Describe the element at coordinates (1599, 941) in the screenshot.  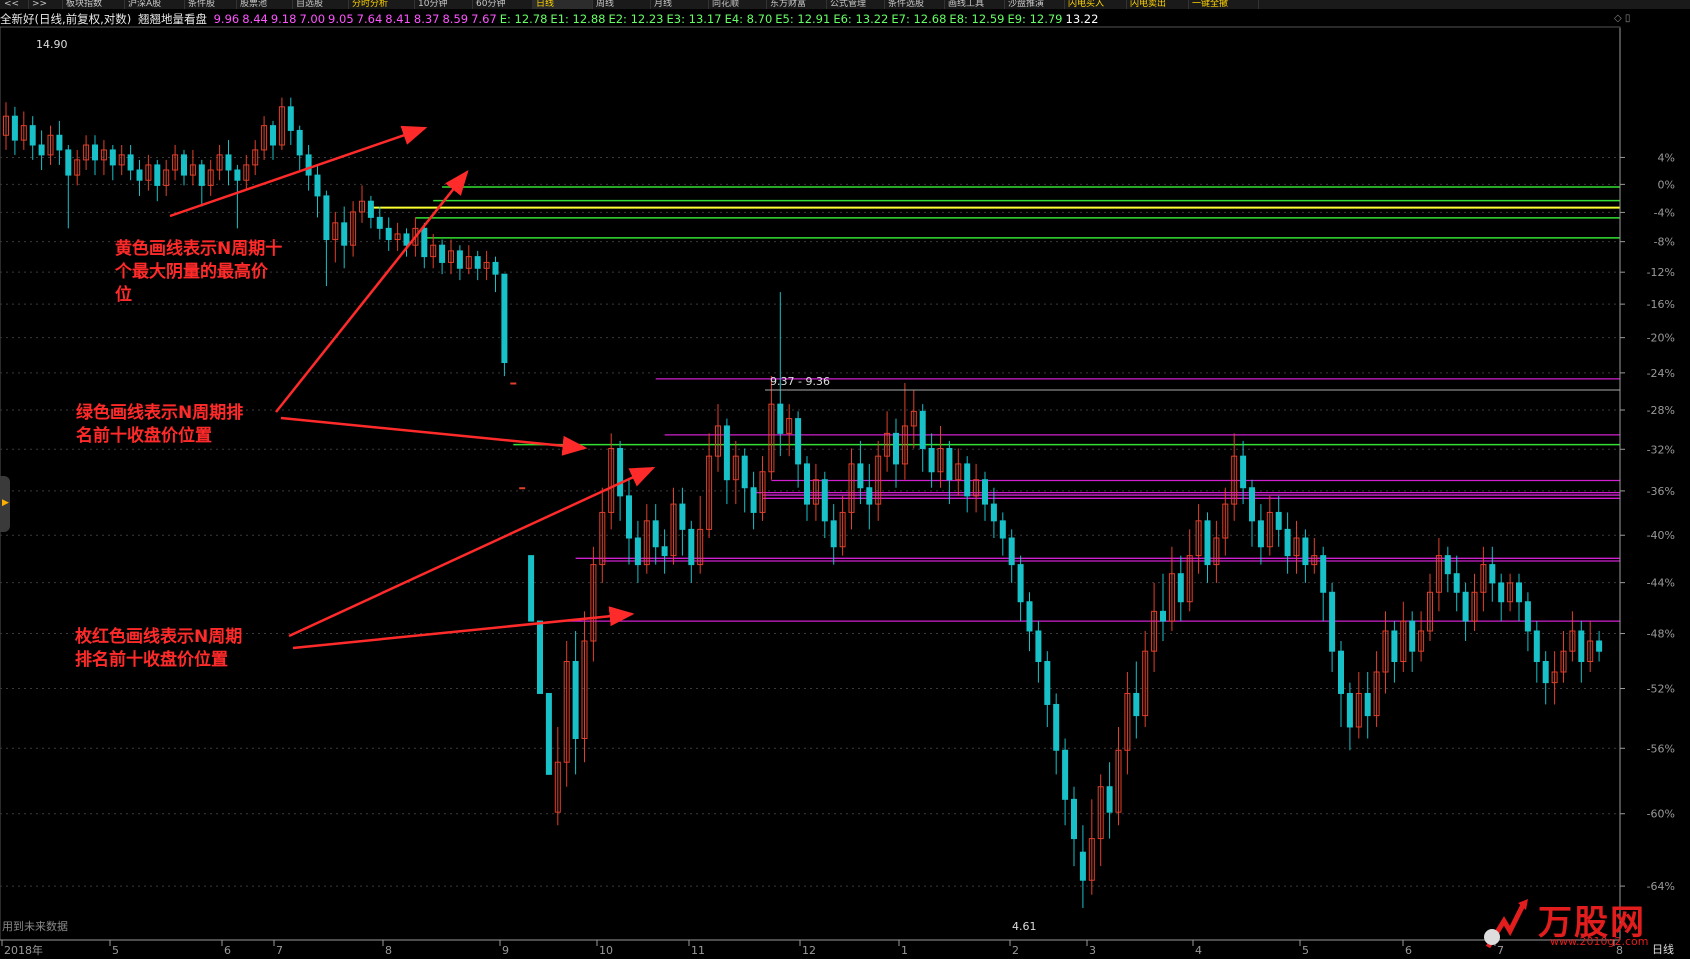
I see `logo-url: www.2010g2.com` at that location.